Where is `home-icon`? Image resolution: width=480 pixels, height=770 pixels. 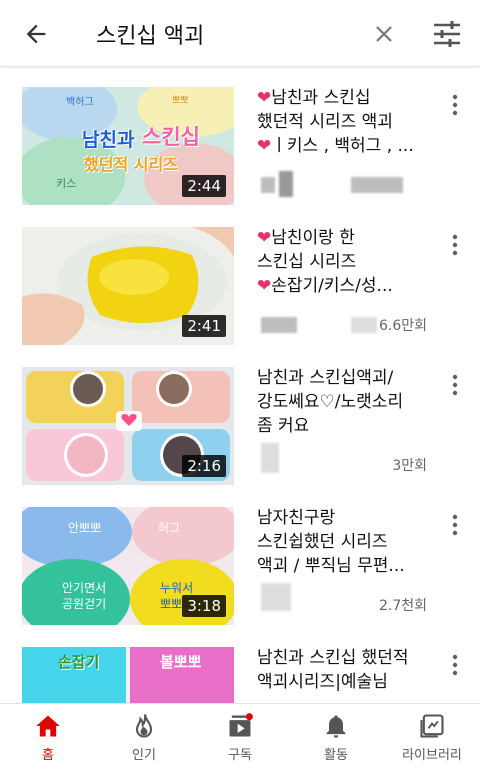 home-icon is located at coordinates (48, 726).